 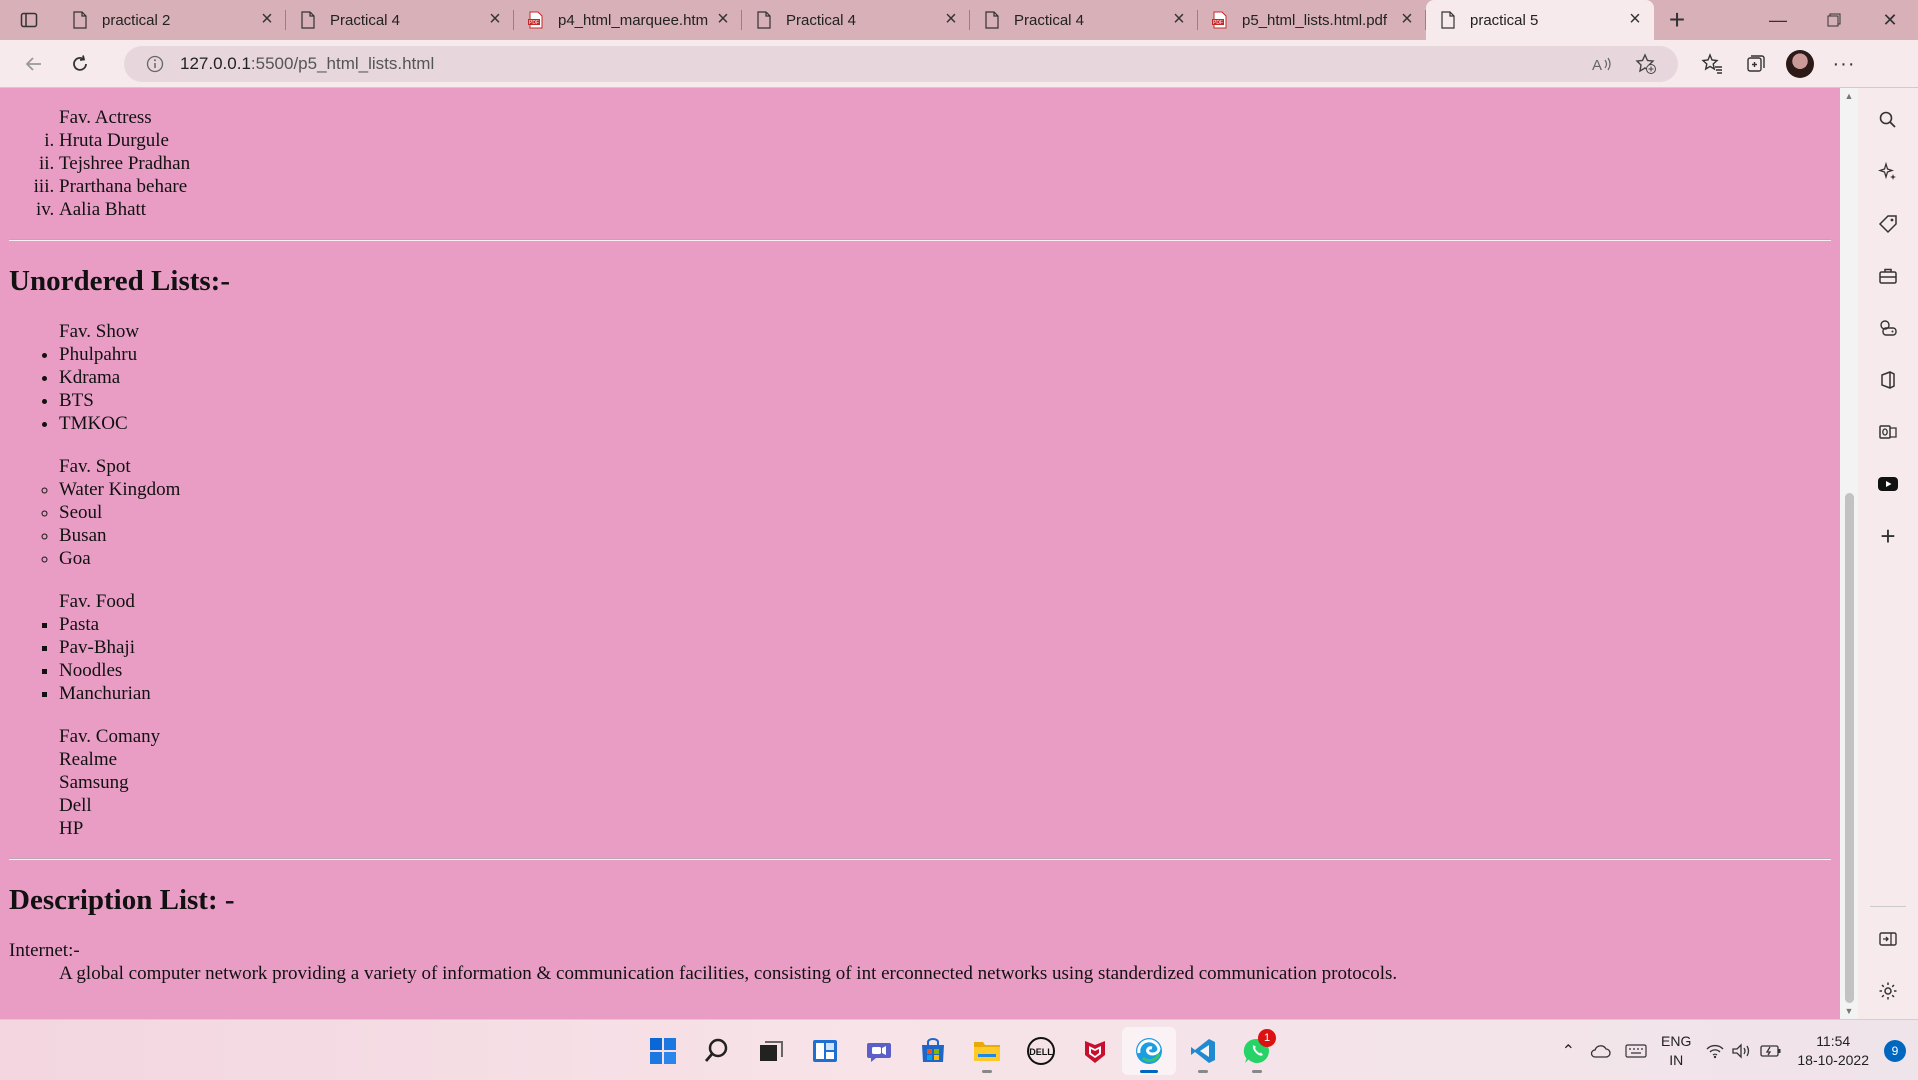 I want to click on list-item: HP, so click(x=71, y=828).